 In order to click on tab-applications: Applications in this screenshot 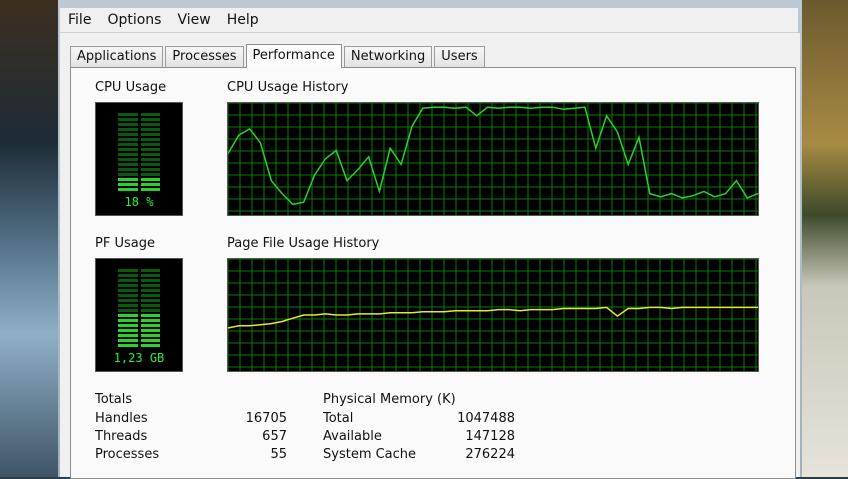, I will do `click(117, 56)`.